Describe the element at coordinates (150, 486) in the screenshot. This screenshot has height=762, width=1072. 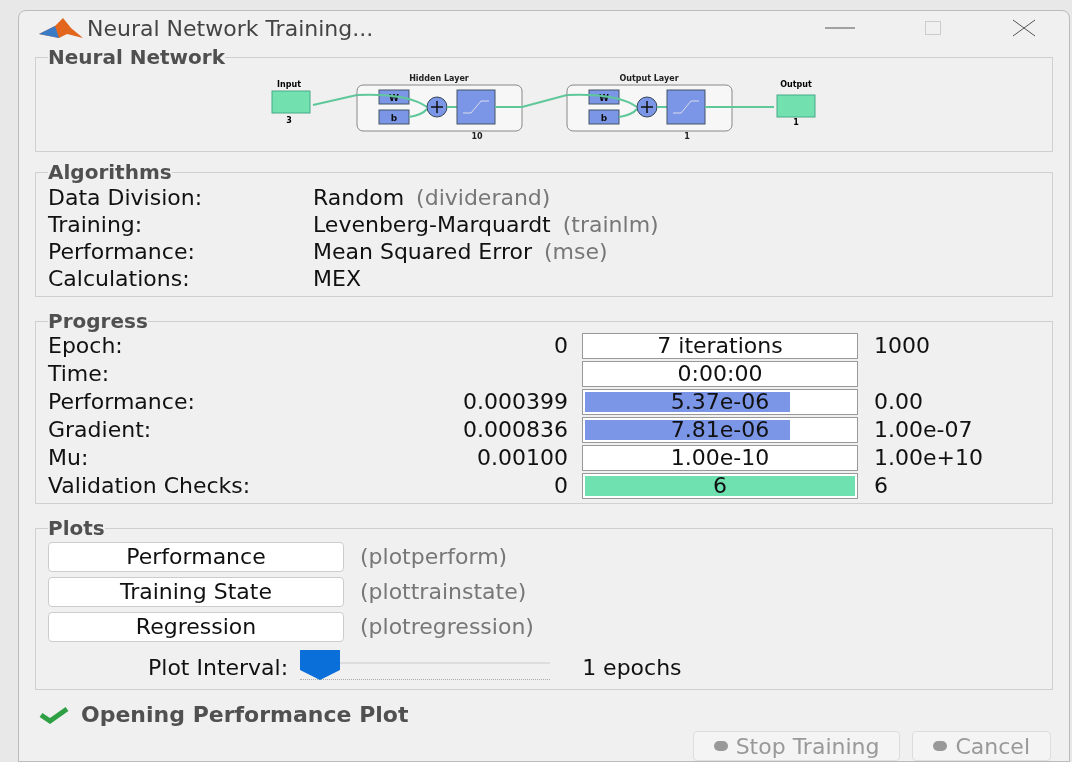
I see `progress-label: Validation Checks:` at that location.